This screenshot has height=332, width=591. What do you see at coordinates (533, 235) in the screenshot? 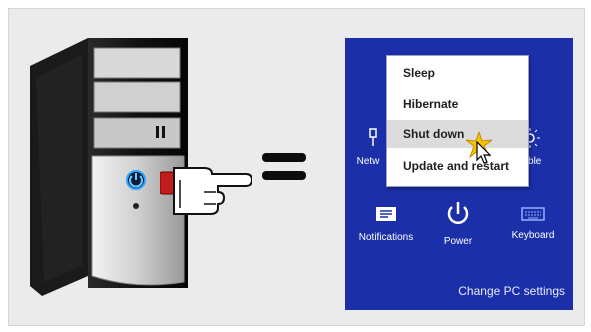
I see `keyboard-label: Keyboard` at bounding box center [533, 235].